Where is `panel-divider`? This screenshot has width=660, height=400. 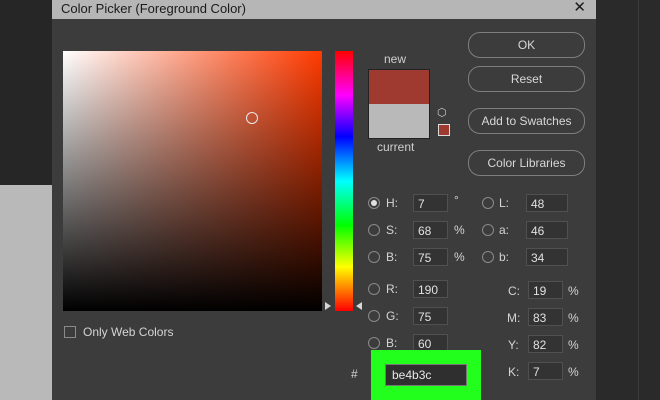 panel-divider is located at coordinates (638, 200).